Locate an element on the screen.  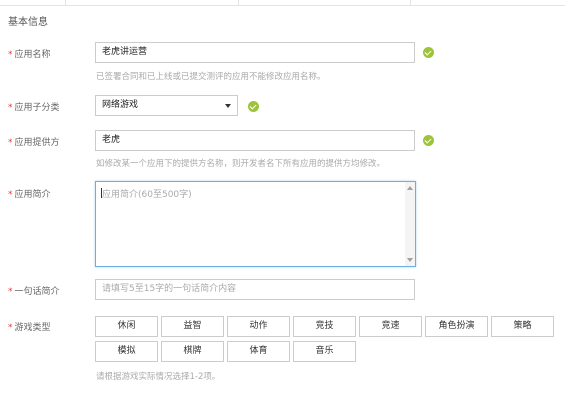
game-type-label-text: 游戏类型 is located at coordinates (32, 328).